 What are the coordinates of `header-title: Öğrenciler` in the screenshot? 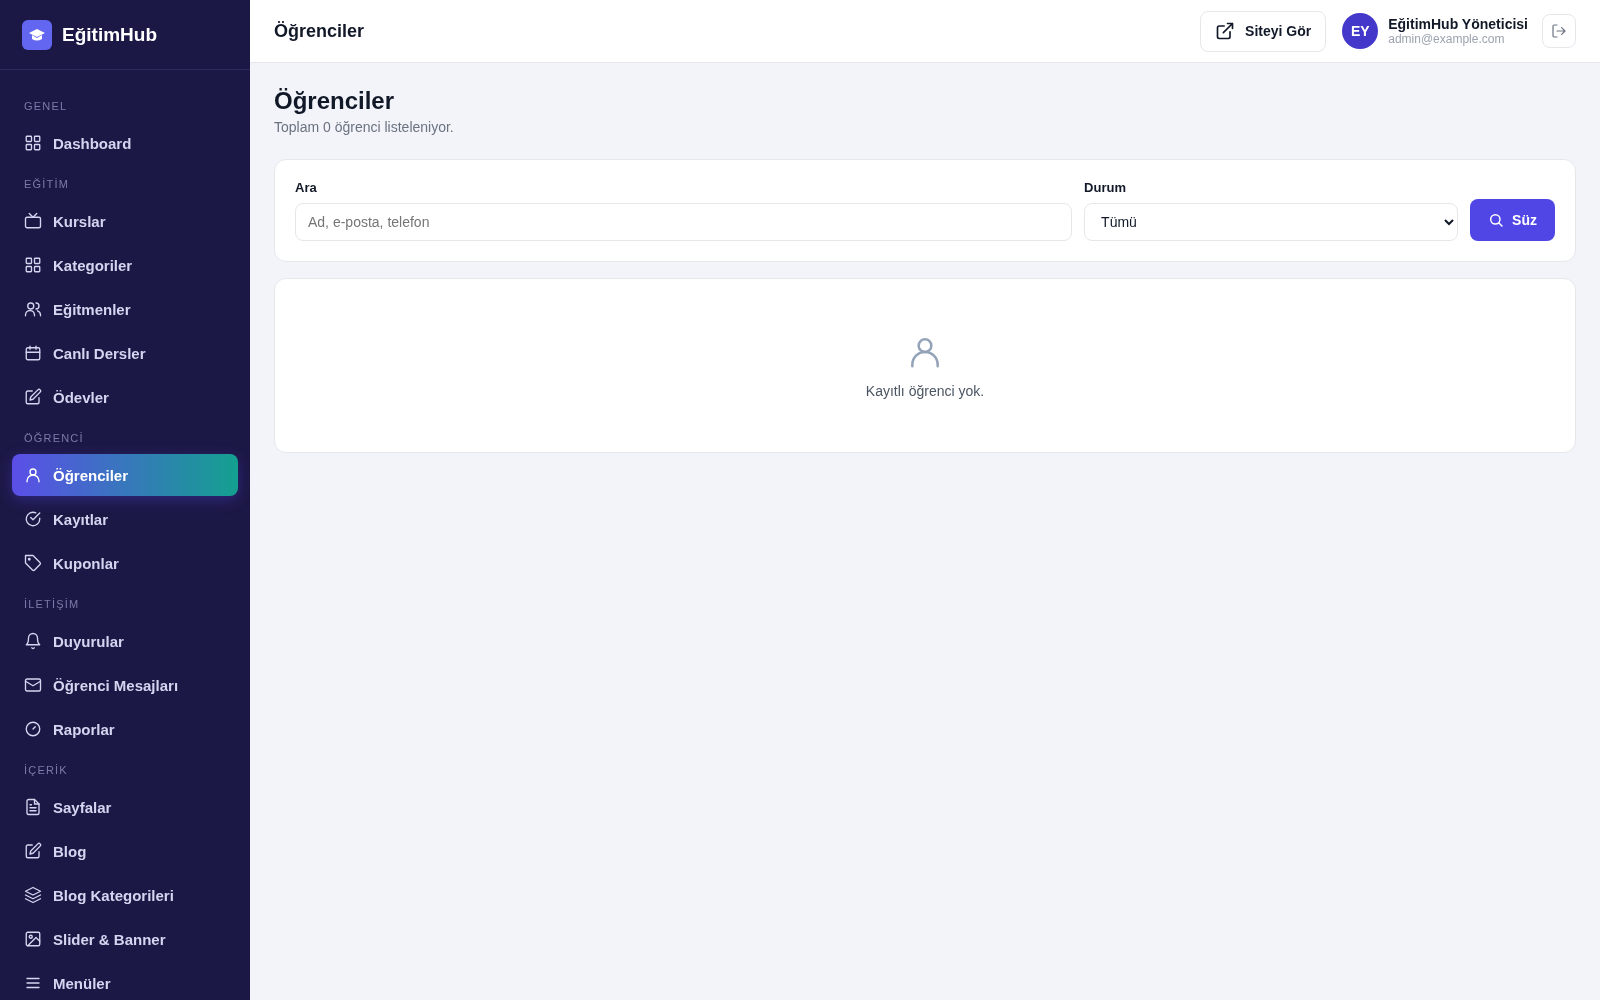 It's located at (319, 31).